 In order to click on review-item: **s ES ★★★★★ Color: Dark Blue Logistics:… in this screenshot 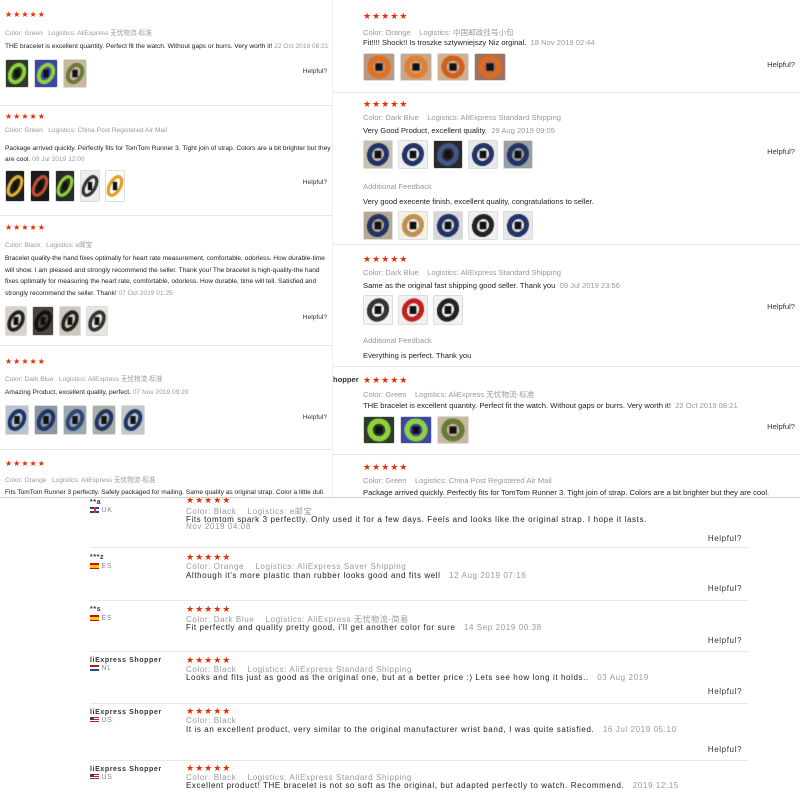, I will do `click(419, 626)`.